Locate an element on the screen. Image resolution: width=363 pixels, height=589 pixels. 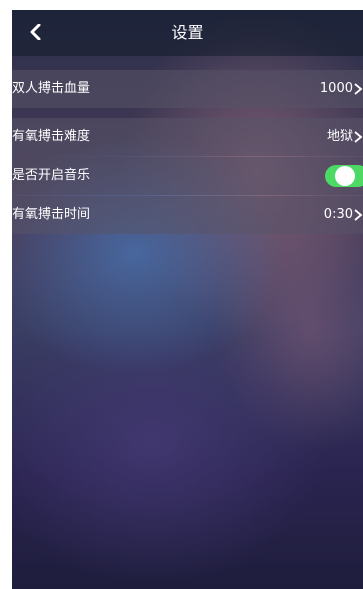
setting-value: 1000 is located at coordinates (336, 88).